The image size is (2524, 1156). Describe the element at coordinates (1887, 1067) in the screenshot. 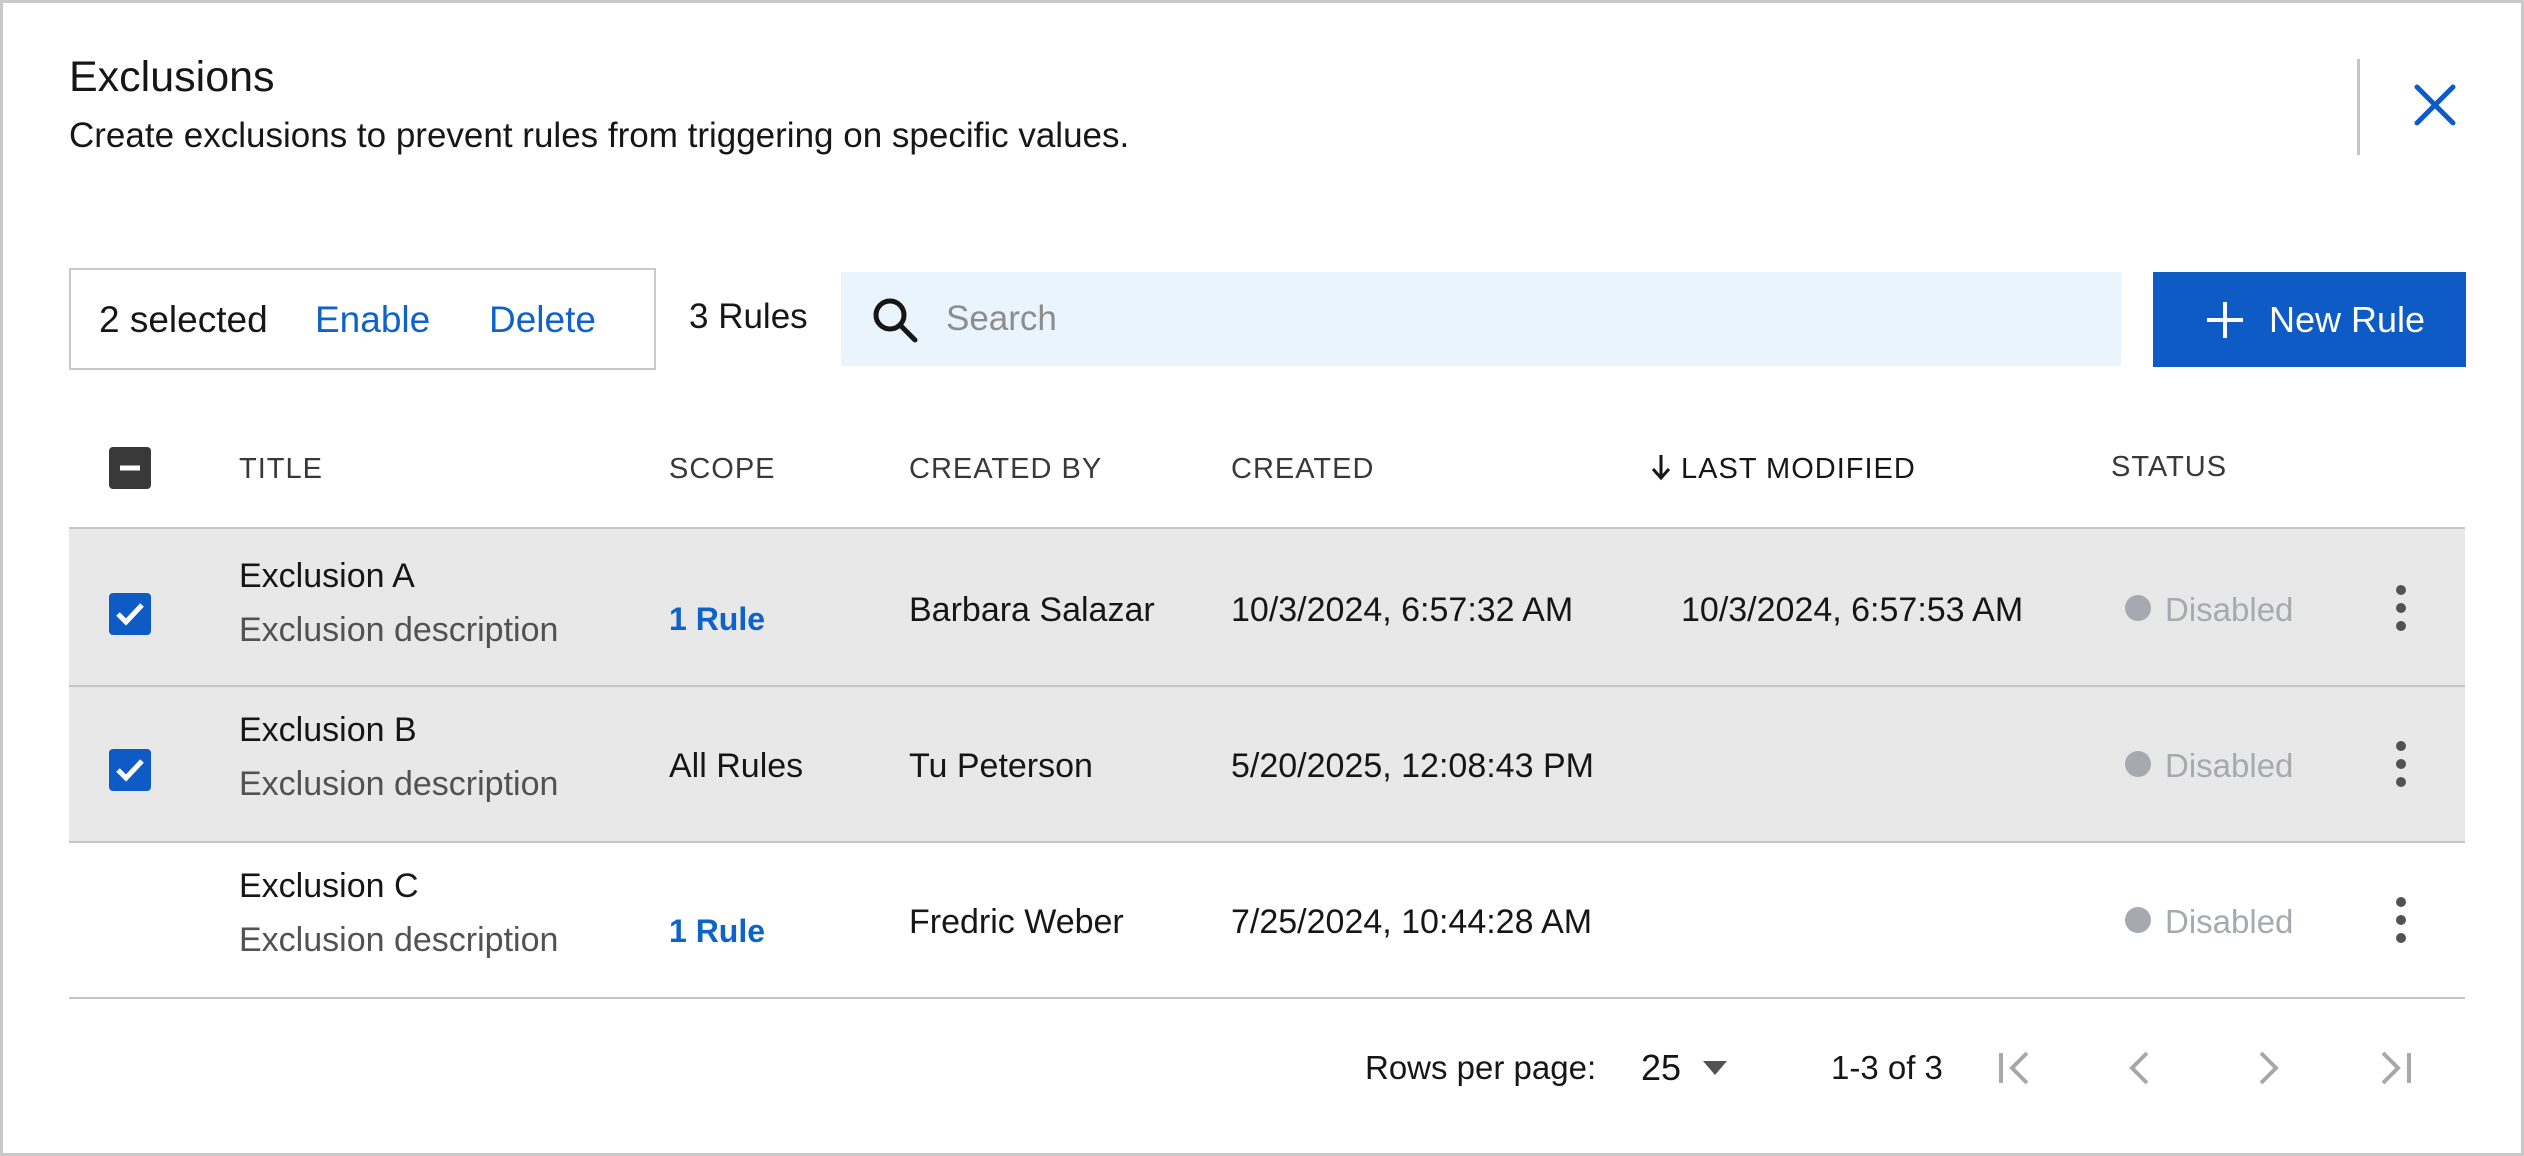

I see `pagination-range: 1-3 of 3` at that location.